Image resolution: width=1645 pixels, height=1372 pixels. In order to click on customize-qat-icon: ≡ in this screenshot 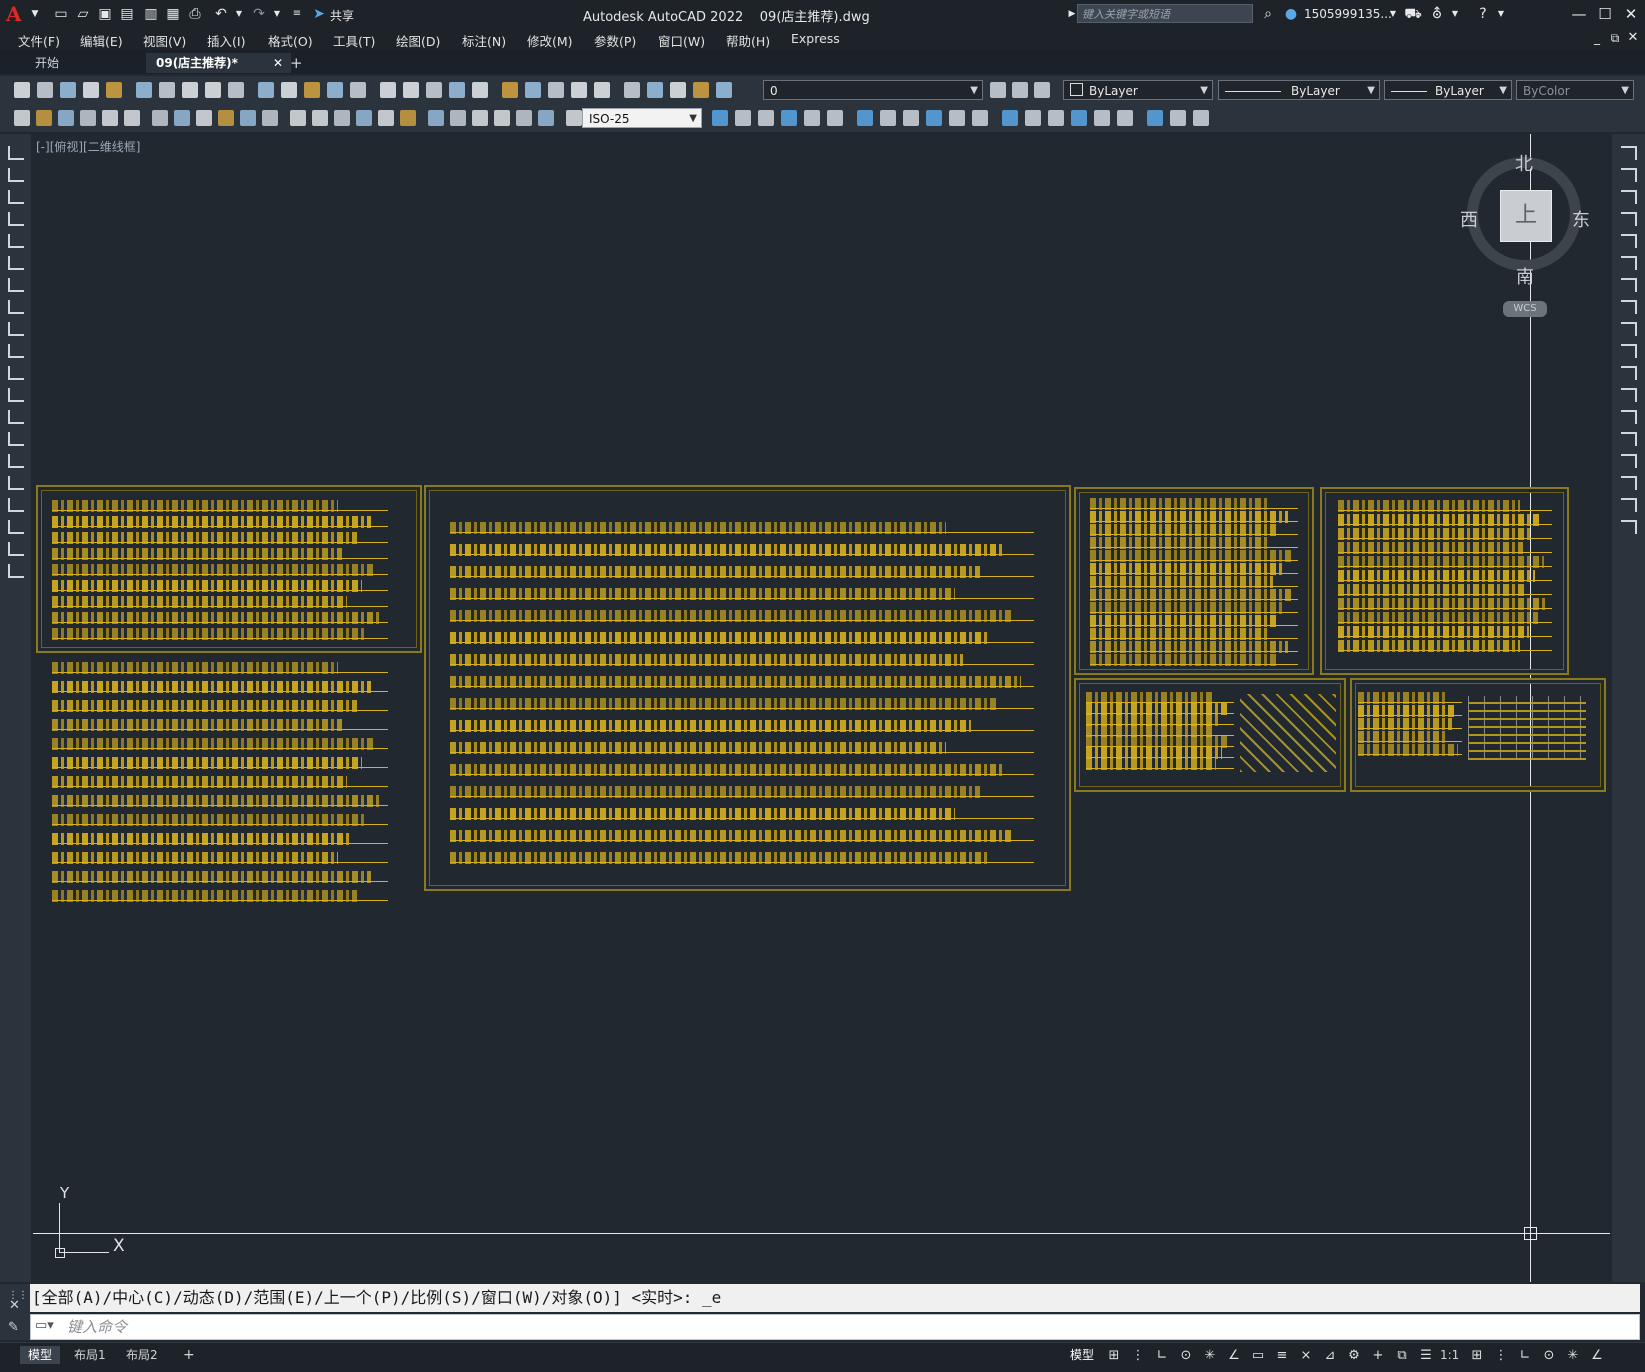, I will do `click(297, 14)`.